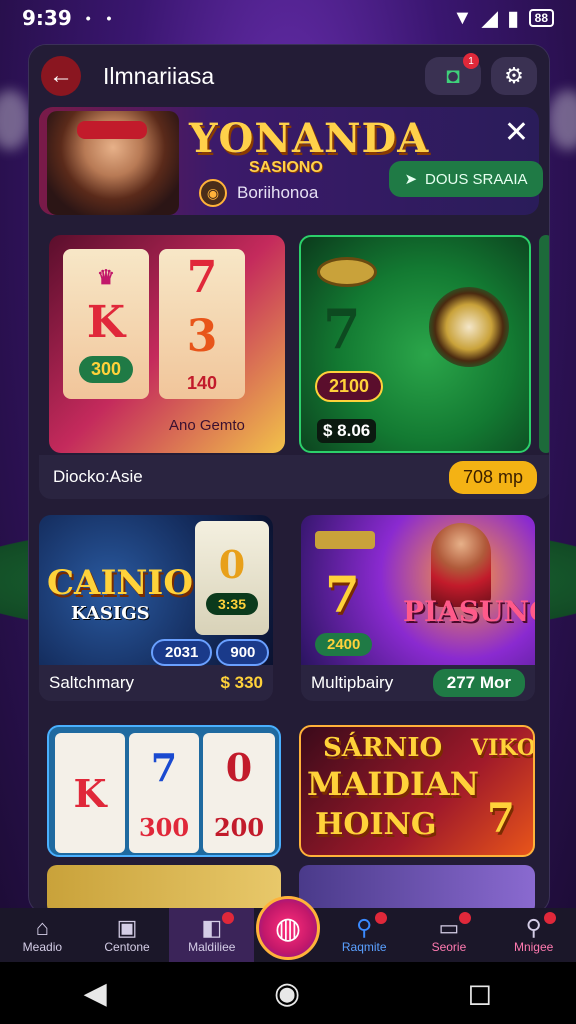 The height and width of the screenshot is (1024, 576). What do you see at coordinates (449, 947) in the screenshot?
I see `nav-label: Seorie` at bounding box center [449, 947].